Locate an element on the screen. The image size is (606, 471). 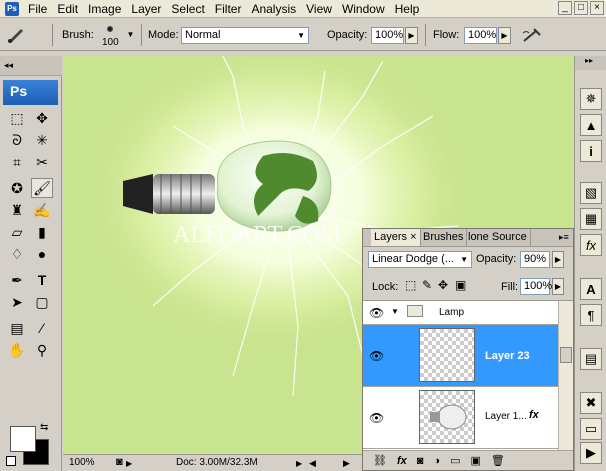
tool-presets-icon: ✖ is located at coordinates (591, 403).